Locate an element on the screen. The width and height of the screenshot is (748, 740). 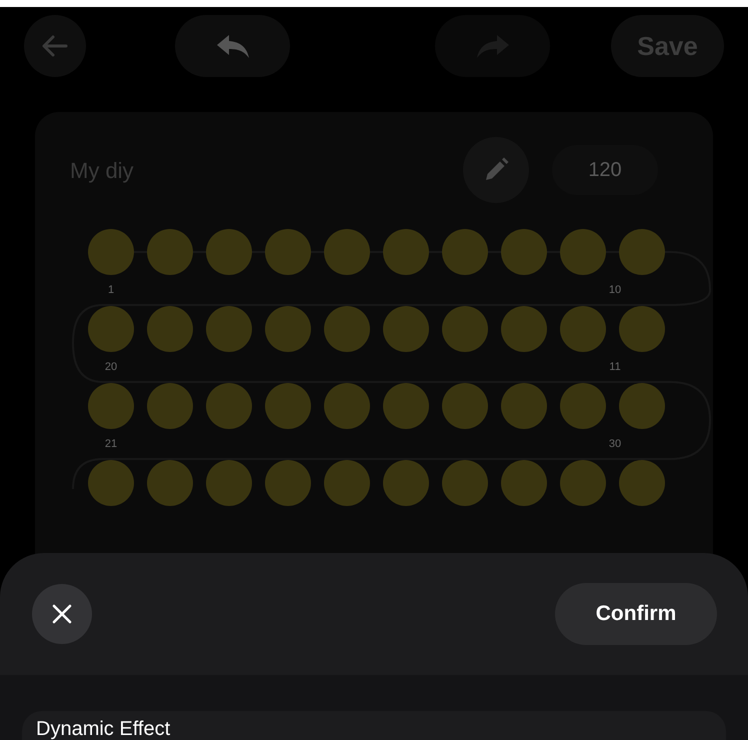
led-index-label: 10 is located at coordinates (615, 290).